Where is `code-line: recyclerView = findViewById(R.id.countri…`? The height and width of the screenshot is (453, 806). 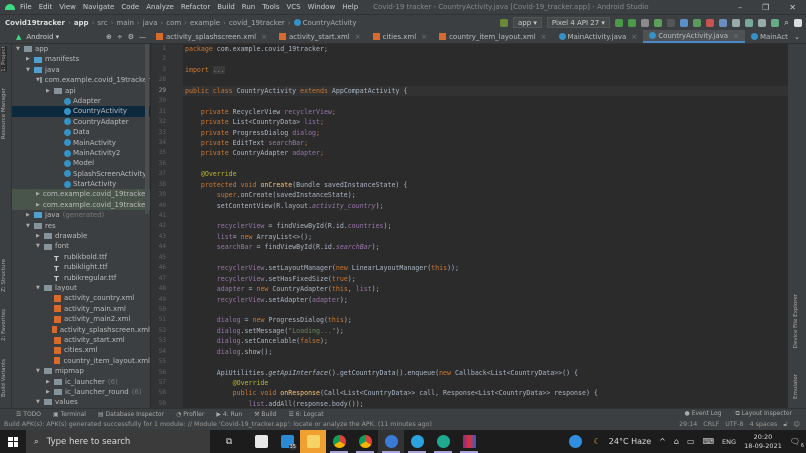 code-line: recyclerView = findViewById(R.id.countri… is located at coordinates (485, 226).